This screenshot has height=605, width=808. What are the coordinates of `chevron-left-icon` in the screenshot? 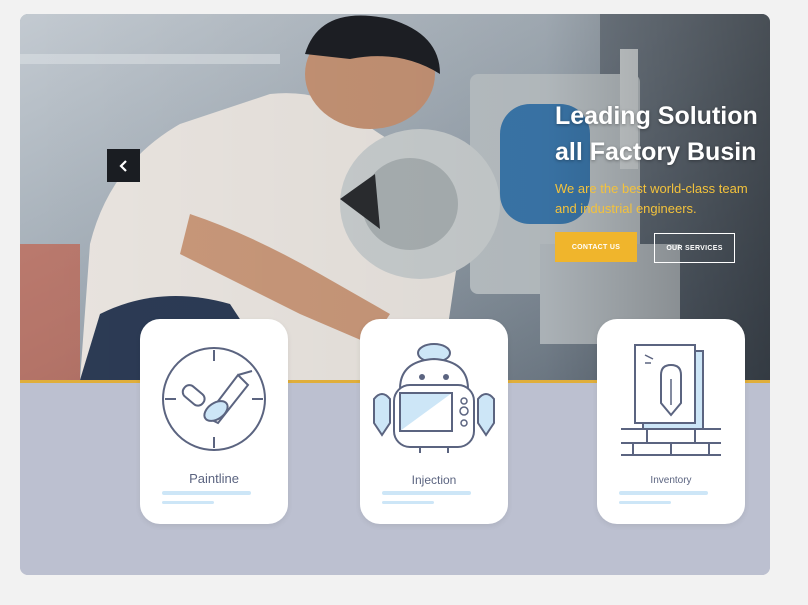 It's located at (122, 165).